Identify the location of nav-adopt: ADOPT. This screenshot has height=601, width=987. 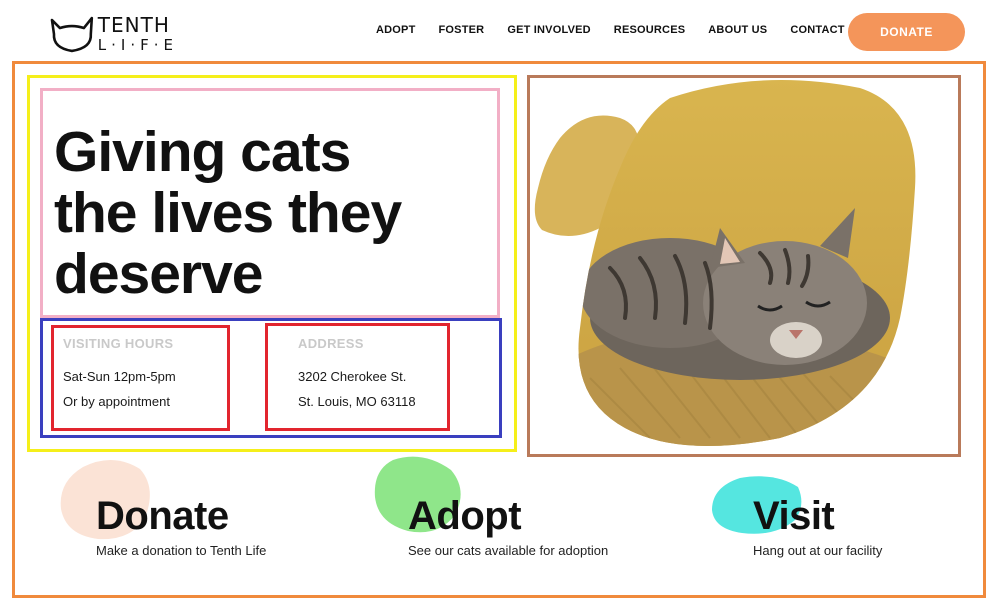
(396, 30).